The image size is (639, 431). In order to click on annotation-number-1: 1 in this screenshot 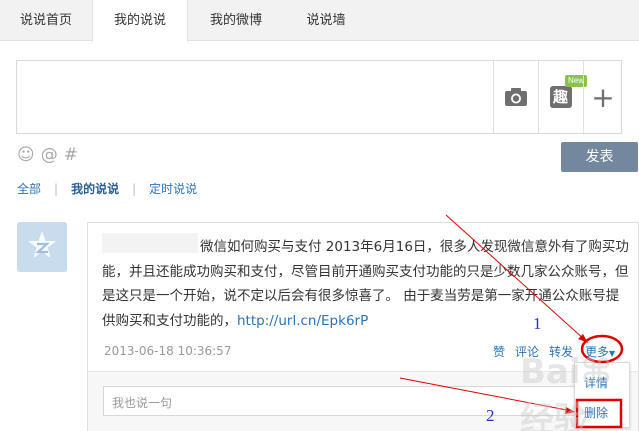, I will do `click(537, 323)`.